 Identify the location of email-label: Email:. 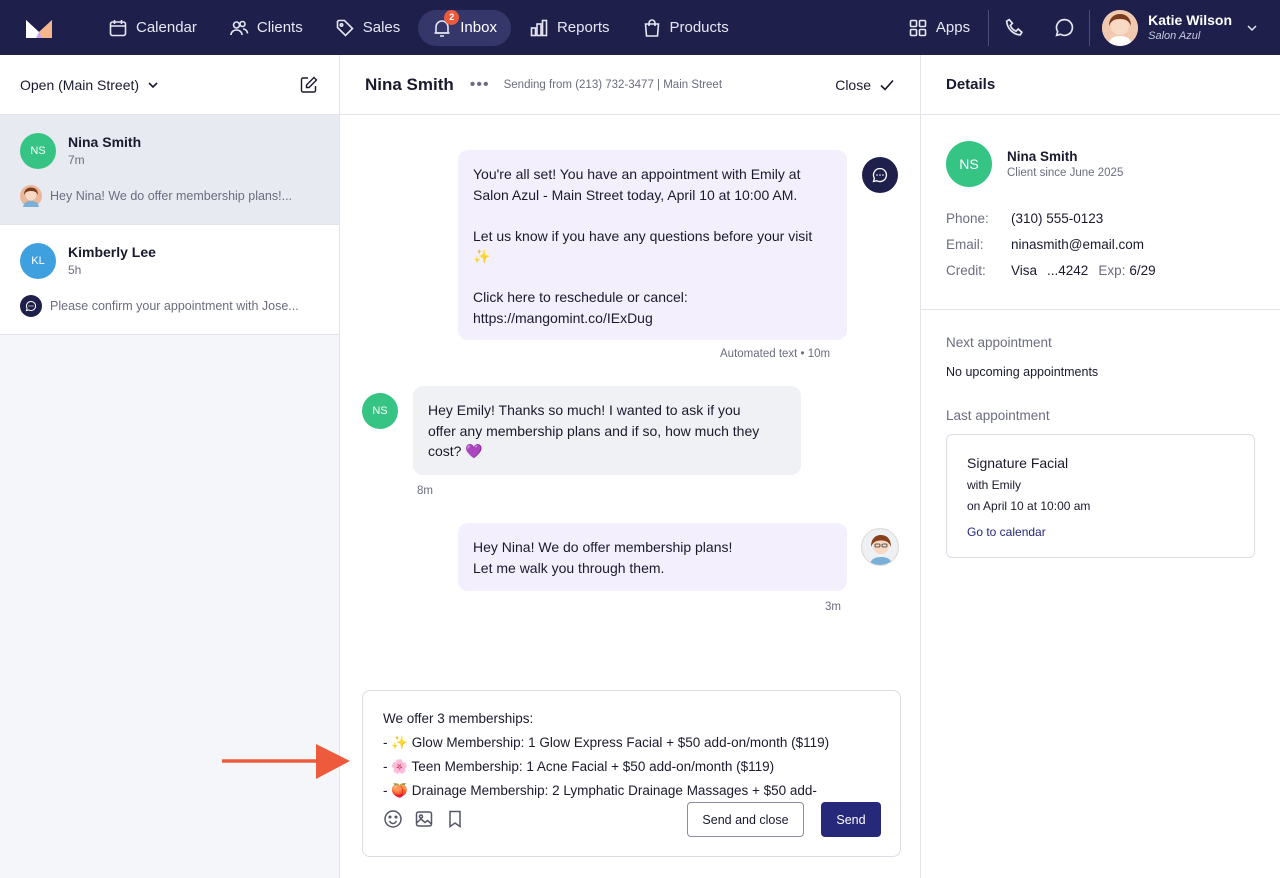
(965, 244).